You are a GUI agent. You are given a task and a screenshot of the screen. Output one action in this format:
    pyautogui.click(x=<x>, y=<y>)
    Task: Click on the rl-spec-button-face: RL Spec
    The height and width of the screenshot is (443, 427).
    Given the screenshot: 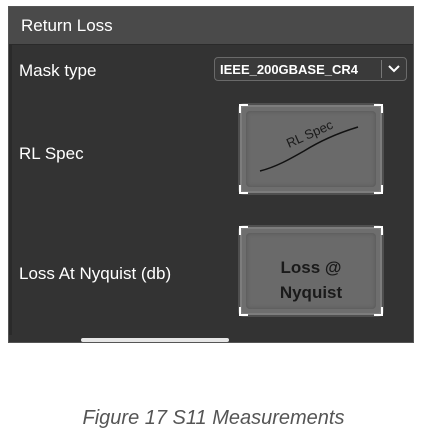 What is the action you would take?
    pyautogui.click(x=311, y=149)
    